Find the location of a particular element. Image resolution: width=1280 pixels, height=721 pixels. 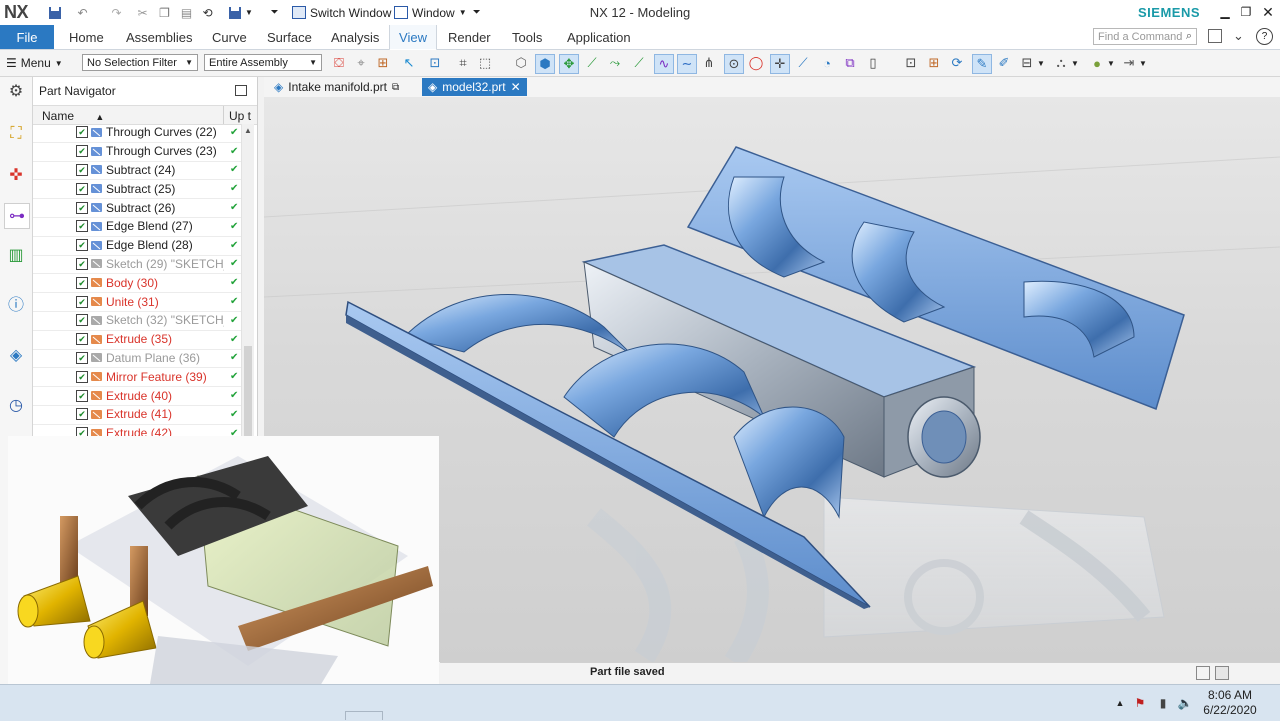

move-icon: ✥ is located at coordinates (569, 64).